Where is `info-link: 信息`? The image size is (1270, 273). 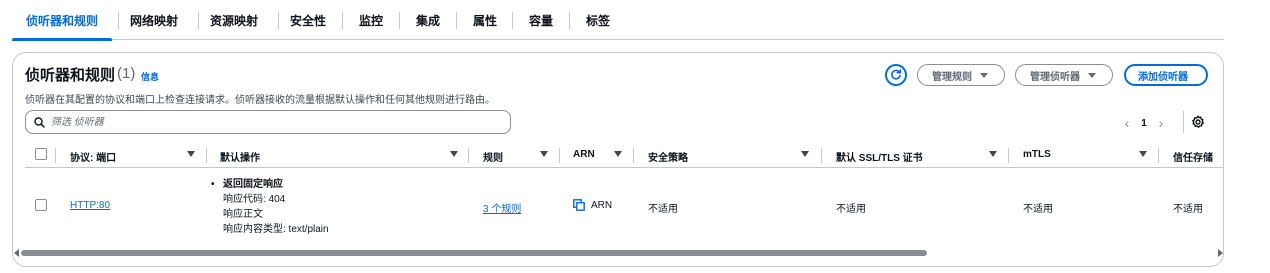
info-link: 信息 is located at coordinates (150, 76).